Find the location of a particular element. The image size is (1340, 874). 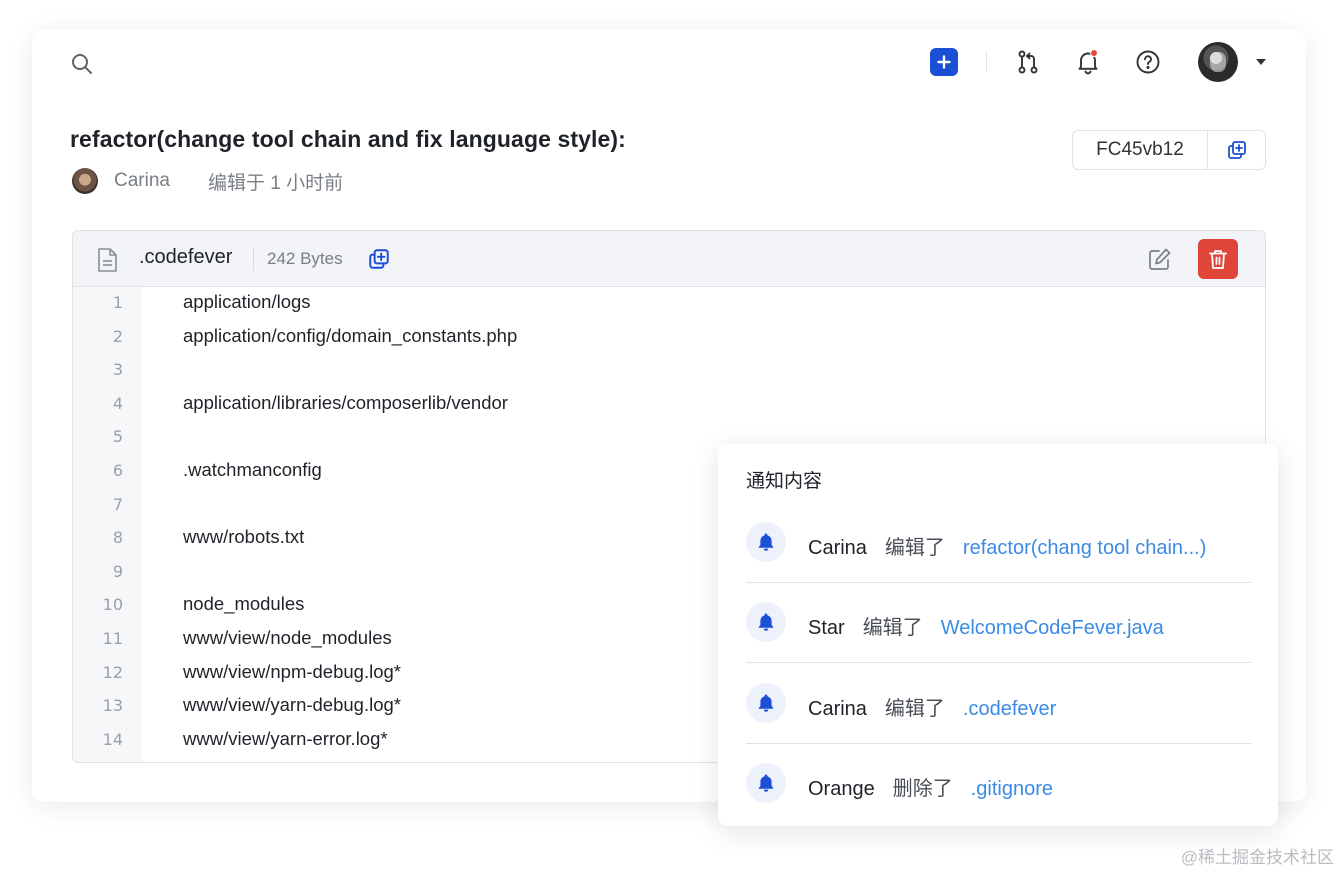

line-number: 9 is located at coordinates (117, 571).